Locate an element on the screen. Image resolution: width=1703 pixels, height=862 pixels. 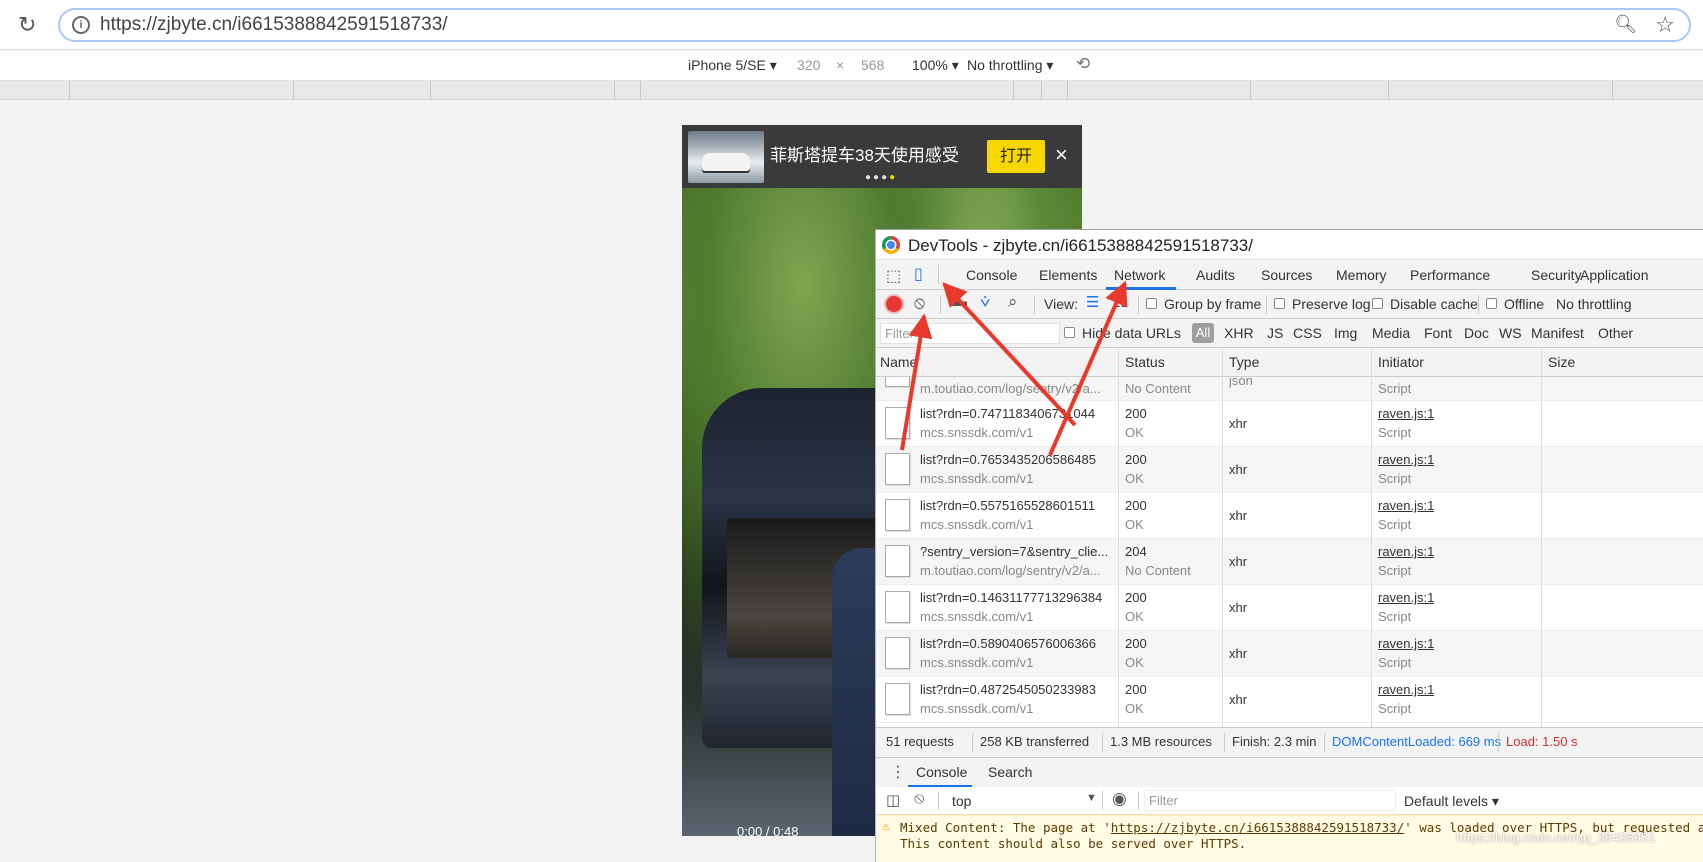
tab-audits: Audits is located at coordinates (1215, 275).